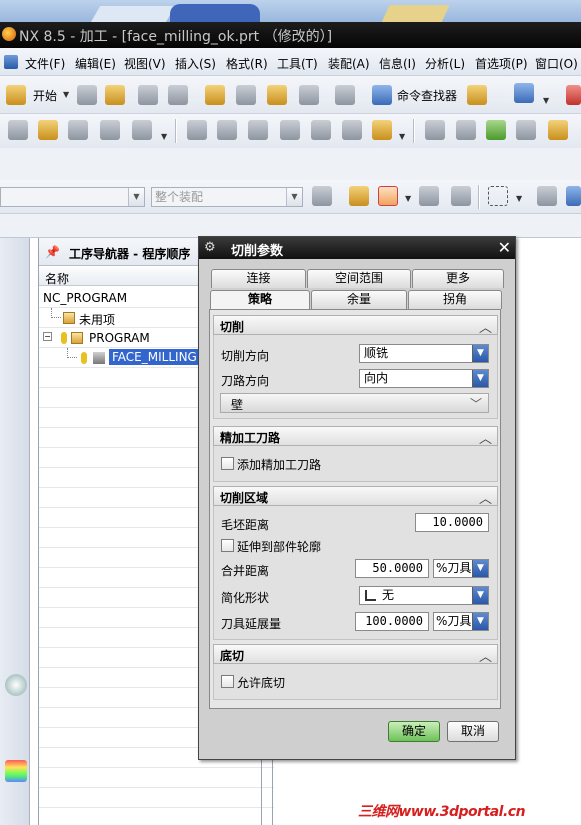 The width and height of the screenshot is (581, 825). What do you see at coordinates (227, 681) in the screenshot?
I see `allow-undercut-checkbox` at bounding box center [227, 681].